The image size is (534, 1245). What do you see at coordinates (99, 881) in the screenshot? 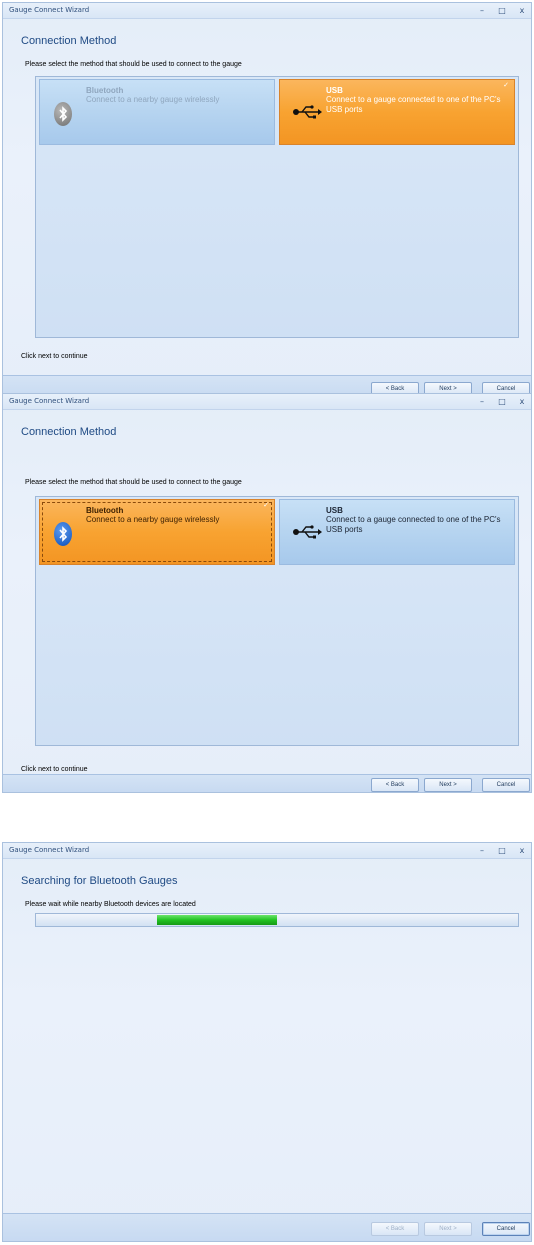
I see `page-title: Searching for Bluetooth Gauges` at bounding box center [99, 881].